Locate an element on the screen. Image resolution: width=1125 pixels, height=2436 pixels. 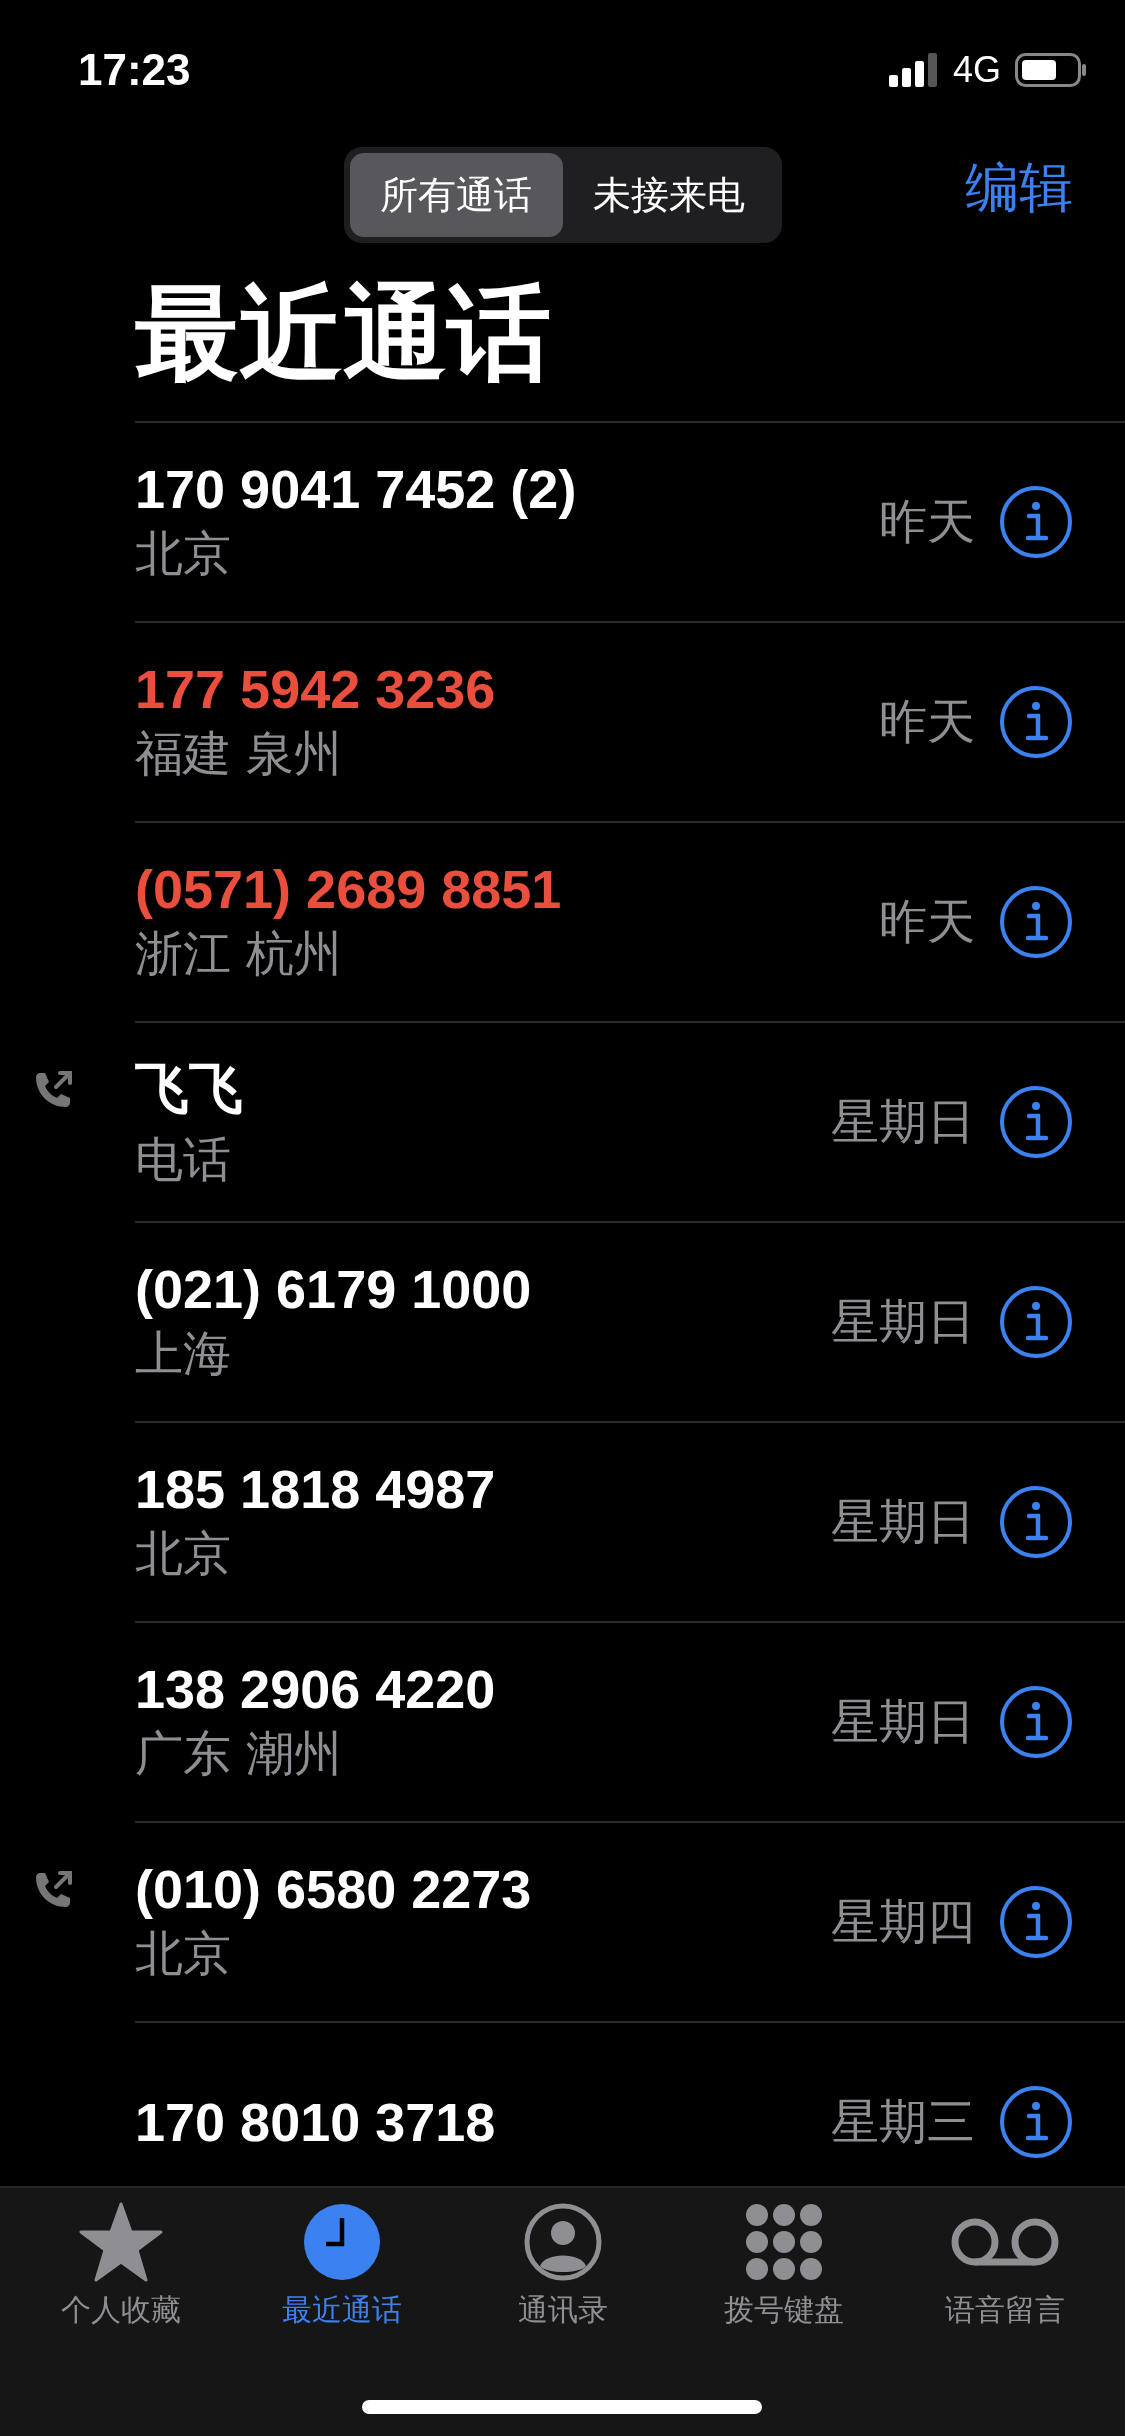
caller-number: 飞飞 is located at coordinates (189, 1088).